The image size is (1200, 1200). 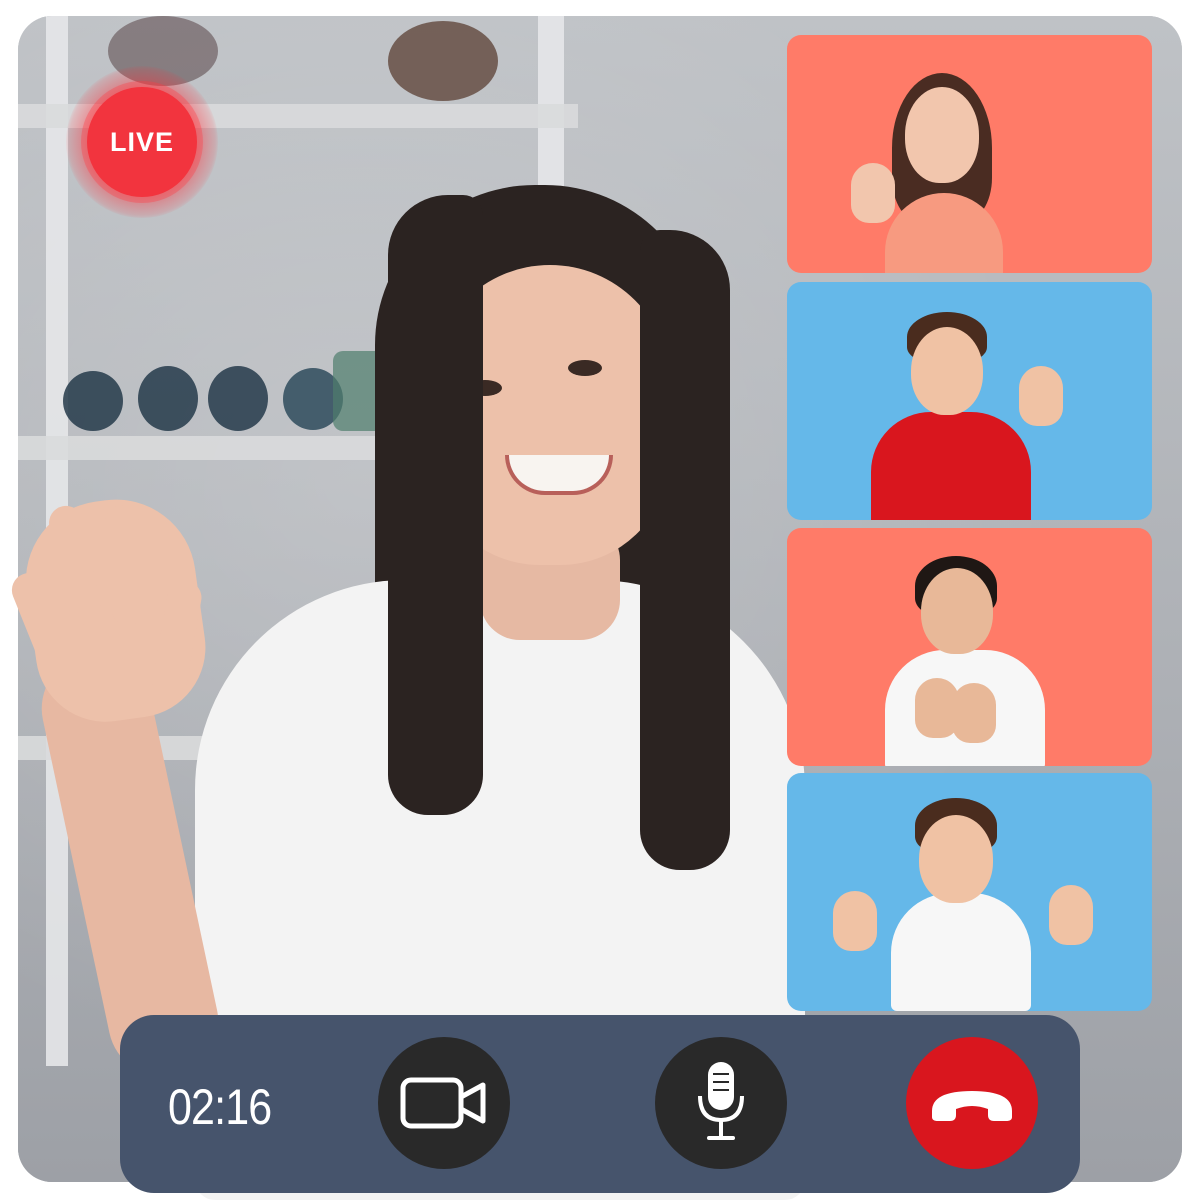 What do you see at coordinates (974, 713) in the screenshot?
I see `participant-thumbs-up` at bounding box center [974, 713].